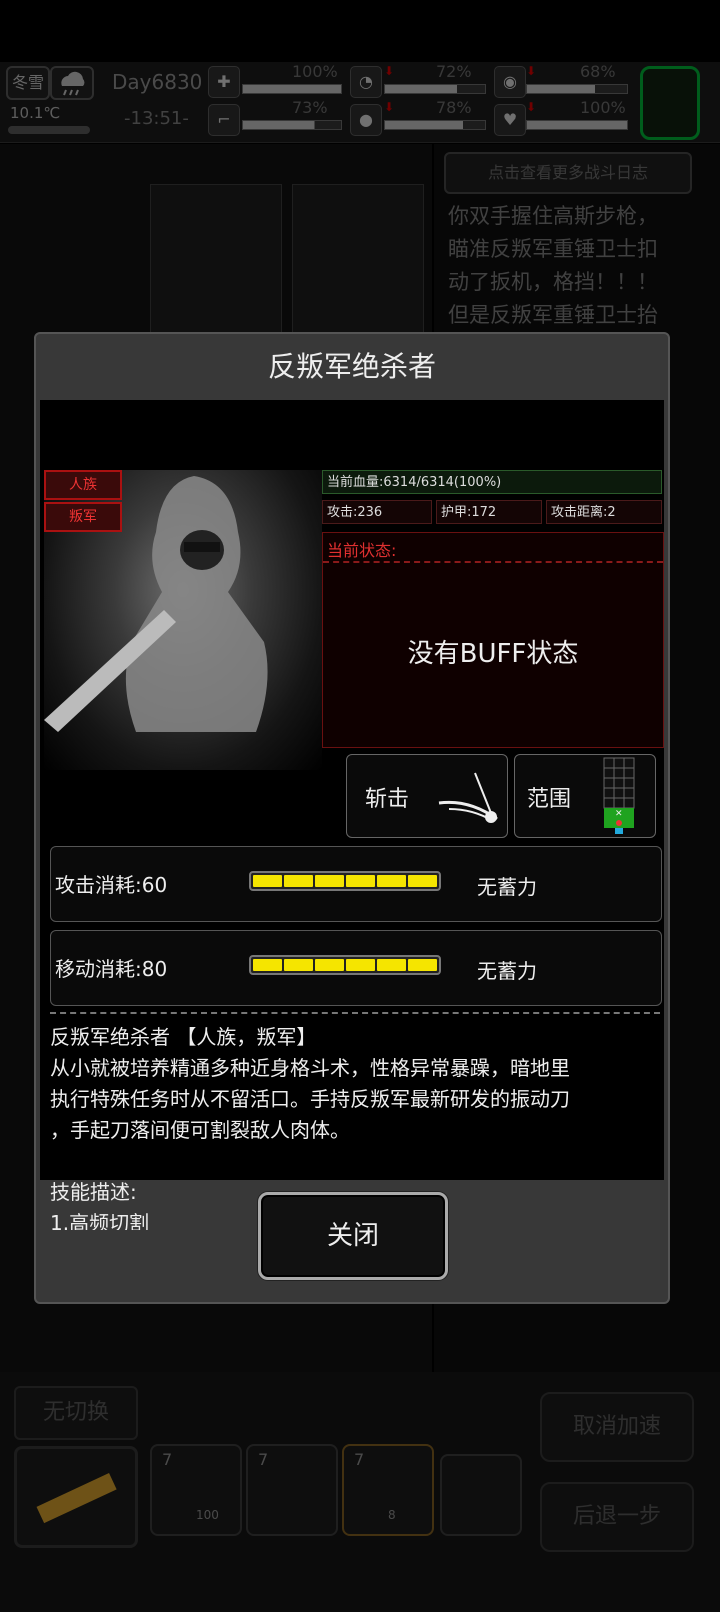 The width and height of the screenshot is (720, 1612). Describe the element at coordinates (377, 512) in the screenshot. I see `attack-readout: 攻击:236` at that location.